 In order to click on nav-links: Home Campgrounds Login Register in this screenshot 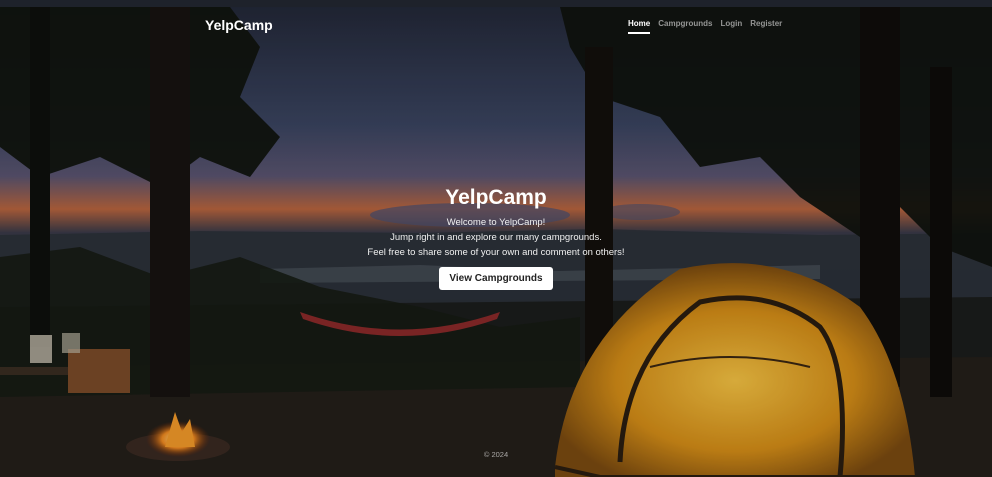, I will do `click(705, 26)`.